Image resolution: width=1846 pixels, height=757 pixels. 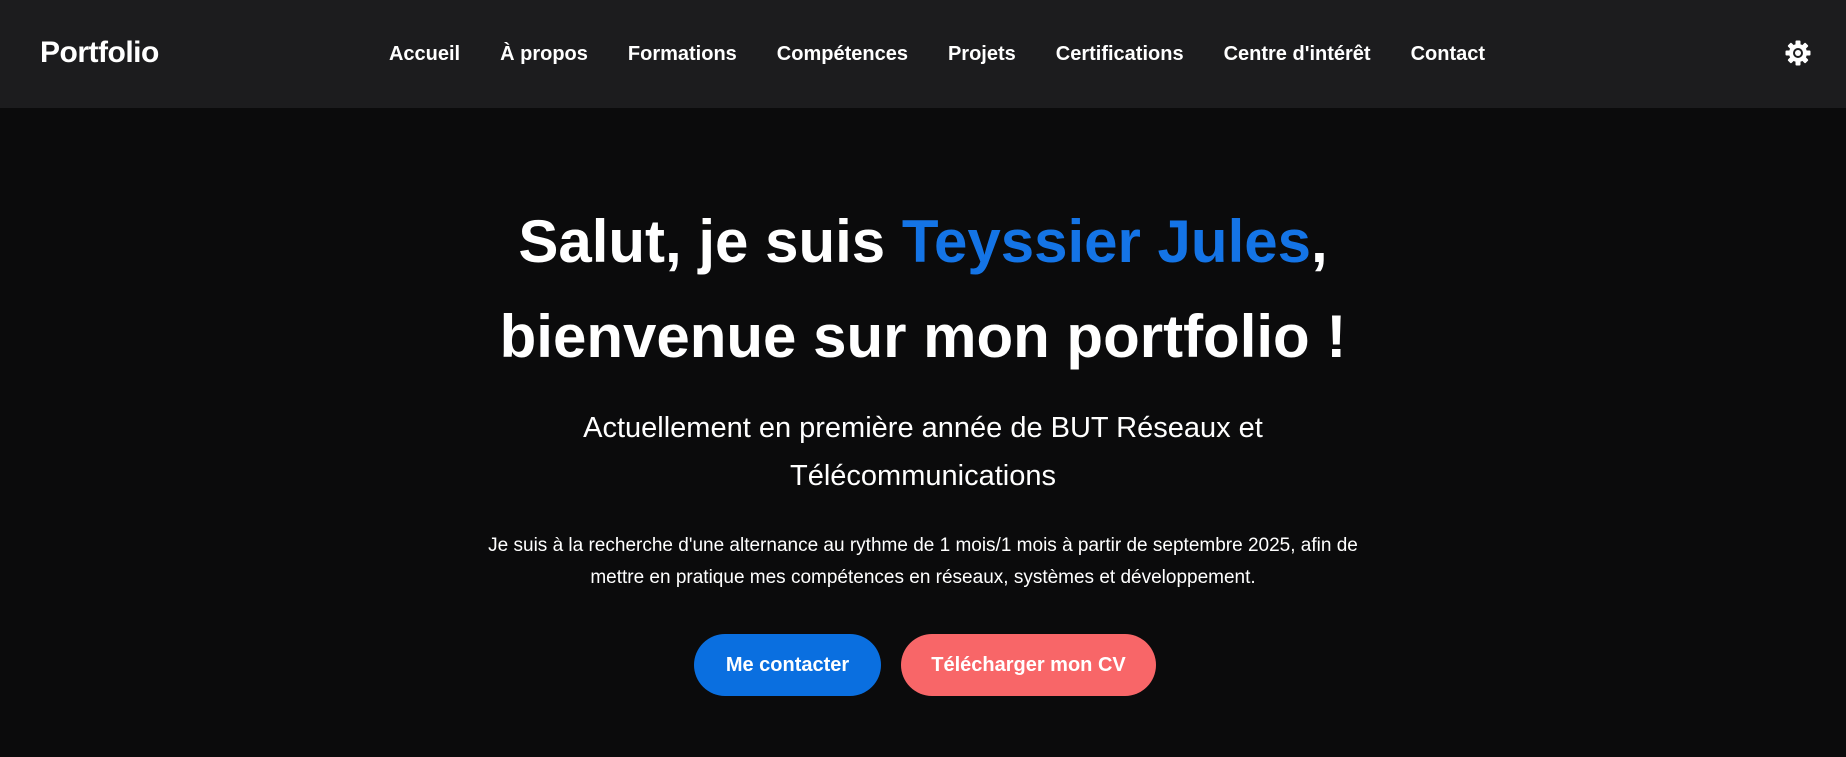 I want to click on nav-link-accueil: Accueil, so click(x=424, y=54).